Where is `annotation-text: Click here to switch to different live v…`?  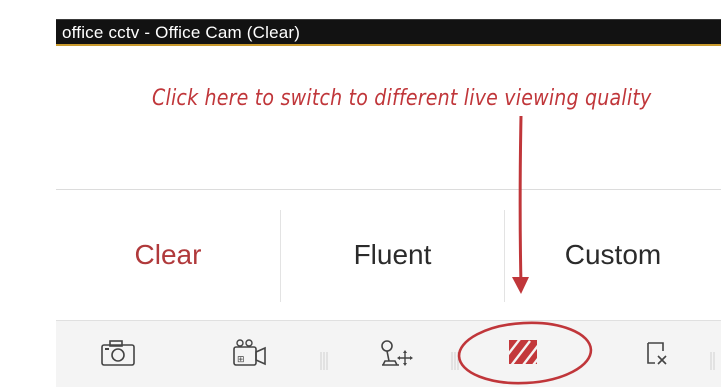 annotation-text: Click here to switch to different live v… is located at coordinates (402, 98).